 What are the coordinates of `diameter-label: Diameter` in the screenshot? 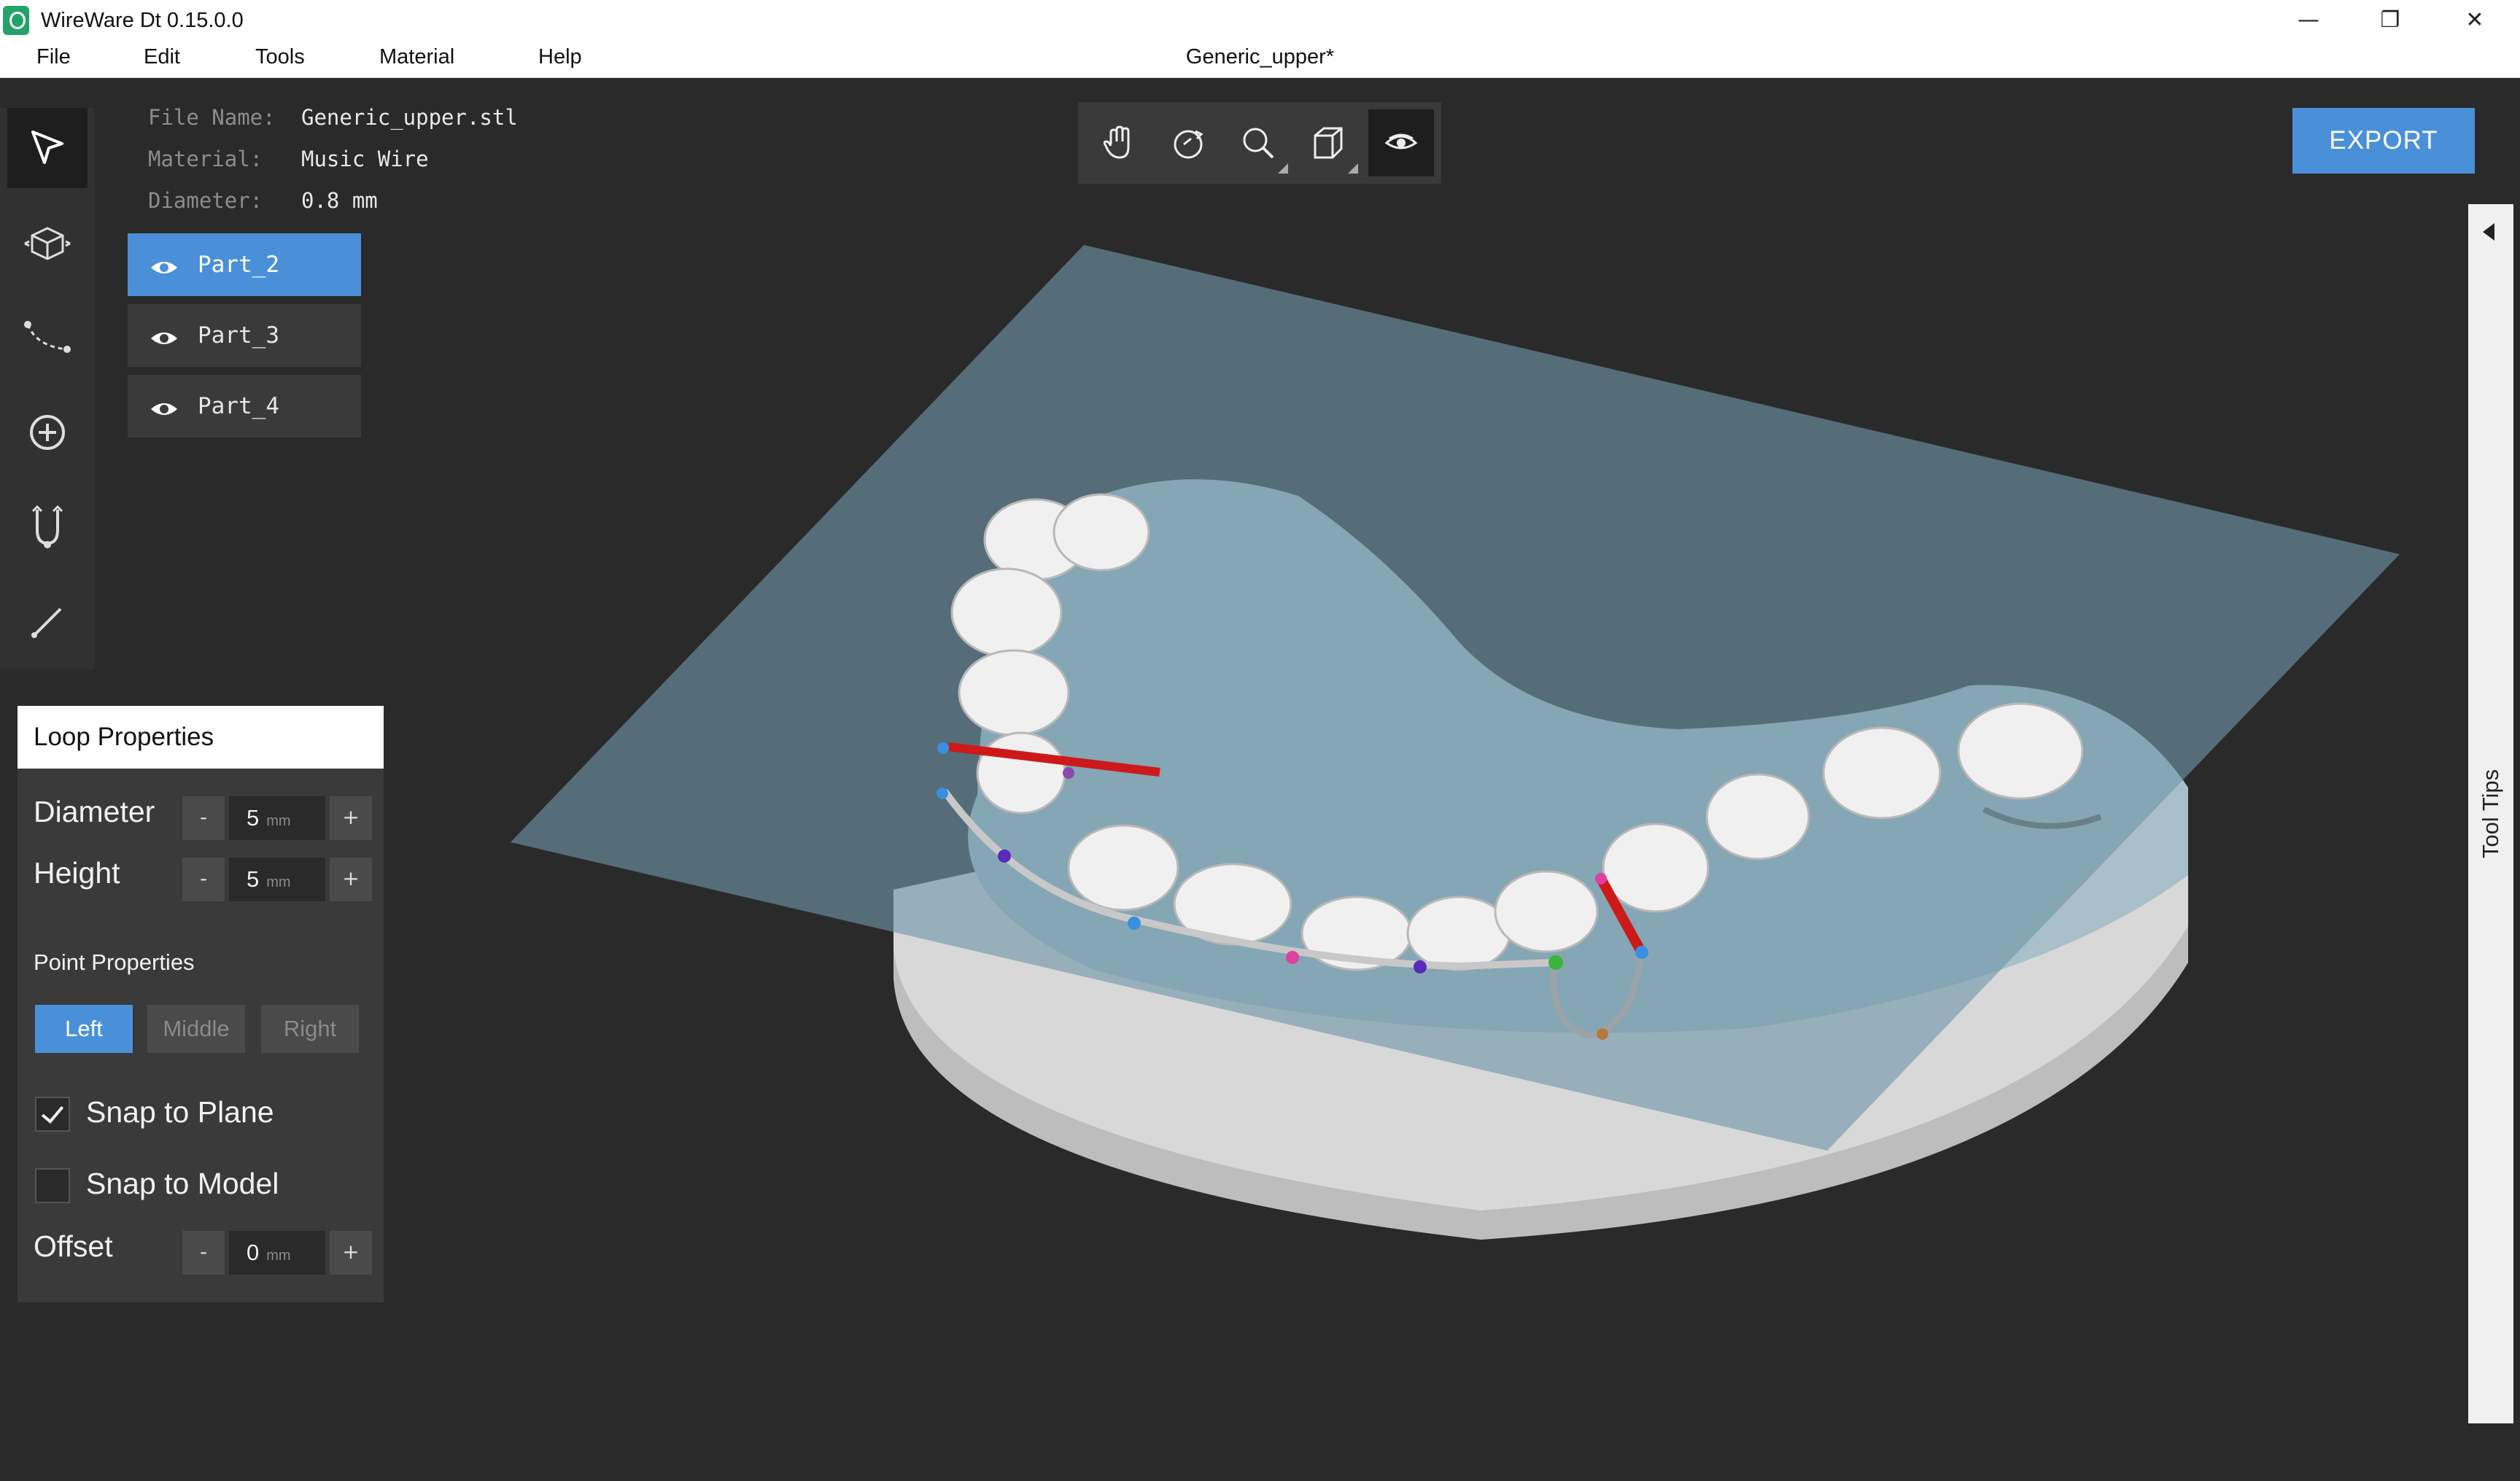 It's located at (94, 811).